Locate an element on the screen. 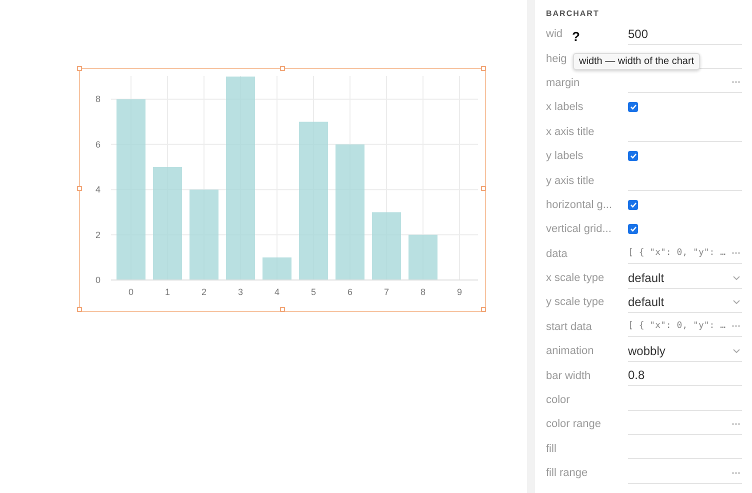  field-label: margin is located at coordinates (563, 82).